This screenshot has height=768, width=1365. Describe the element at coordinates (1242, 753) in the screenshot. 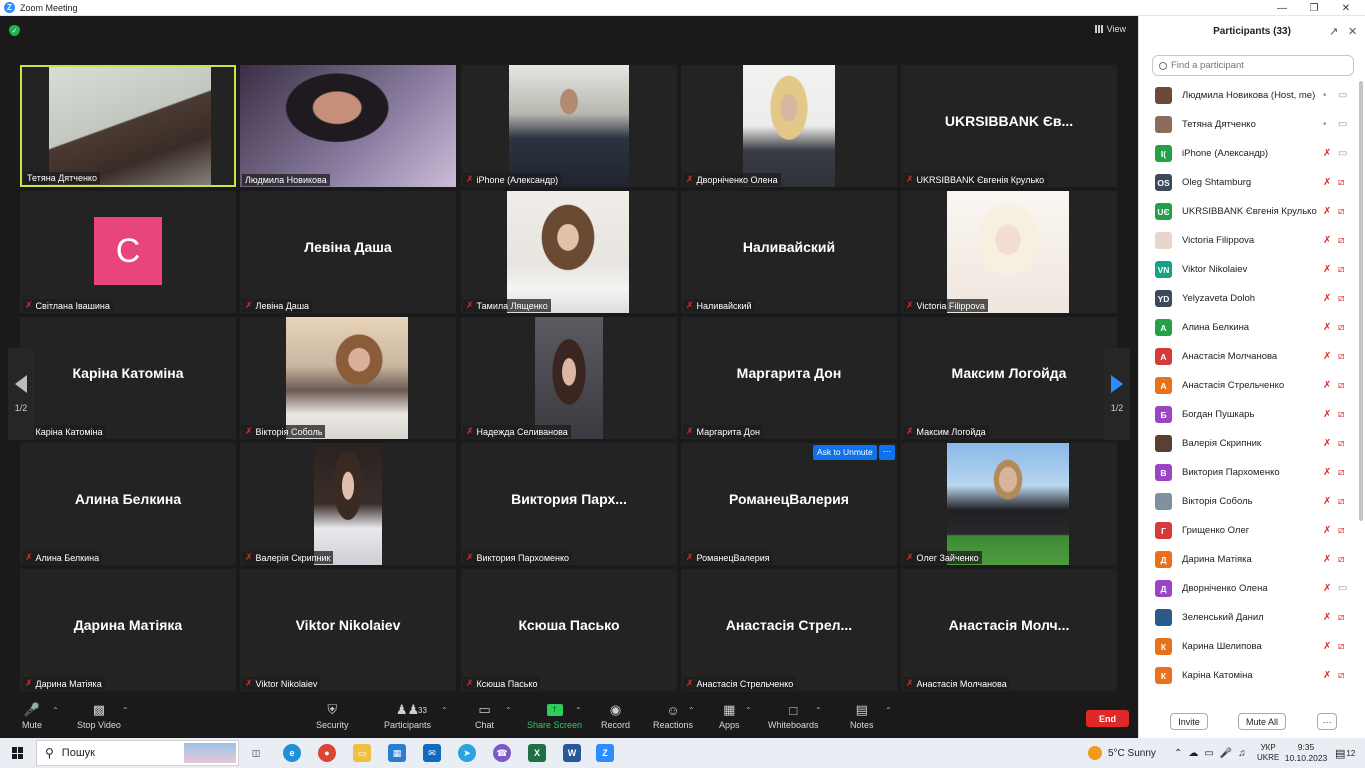

I see `volume-icon: ♫` at that location.